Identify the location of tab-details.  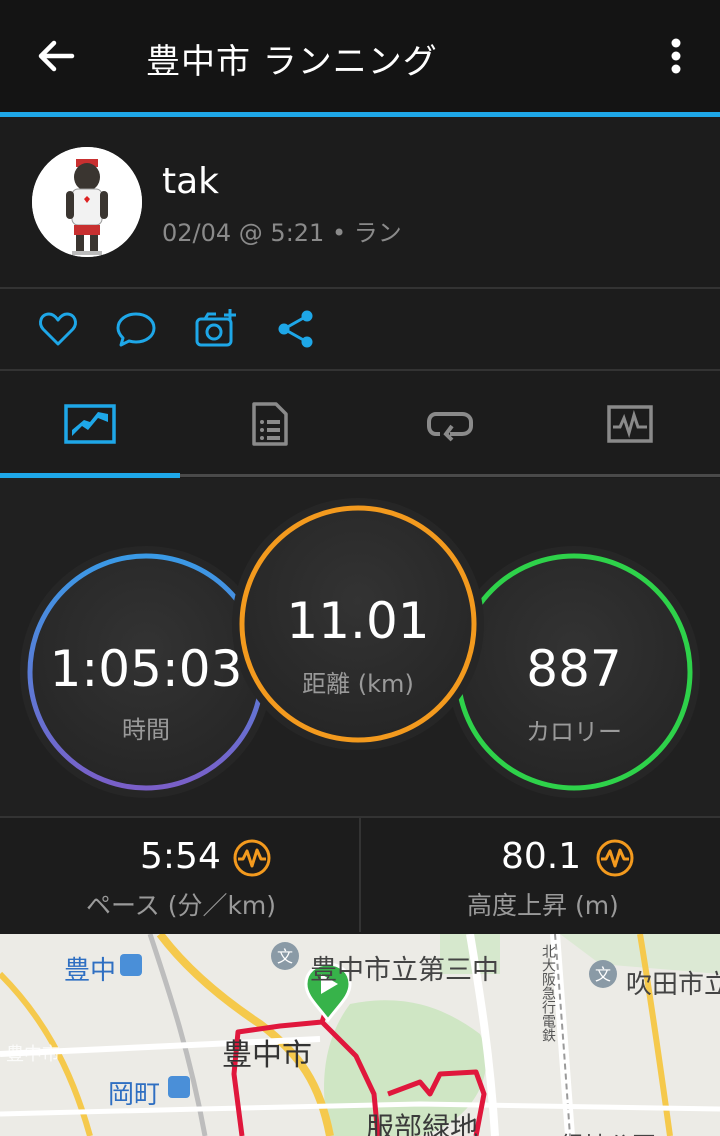
(270, 423).